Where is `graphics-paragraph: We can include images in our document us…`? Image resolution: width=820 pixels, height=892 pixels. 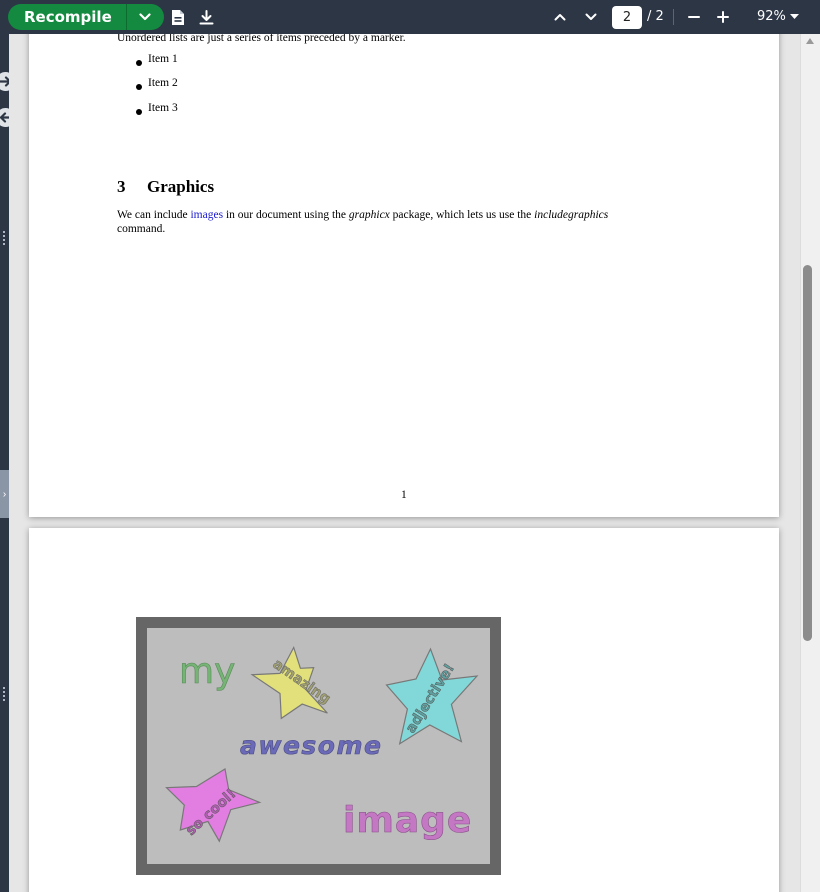
graphics-paragraph: We can include images in our document us… is located at coordinates (407, 222).